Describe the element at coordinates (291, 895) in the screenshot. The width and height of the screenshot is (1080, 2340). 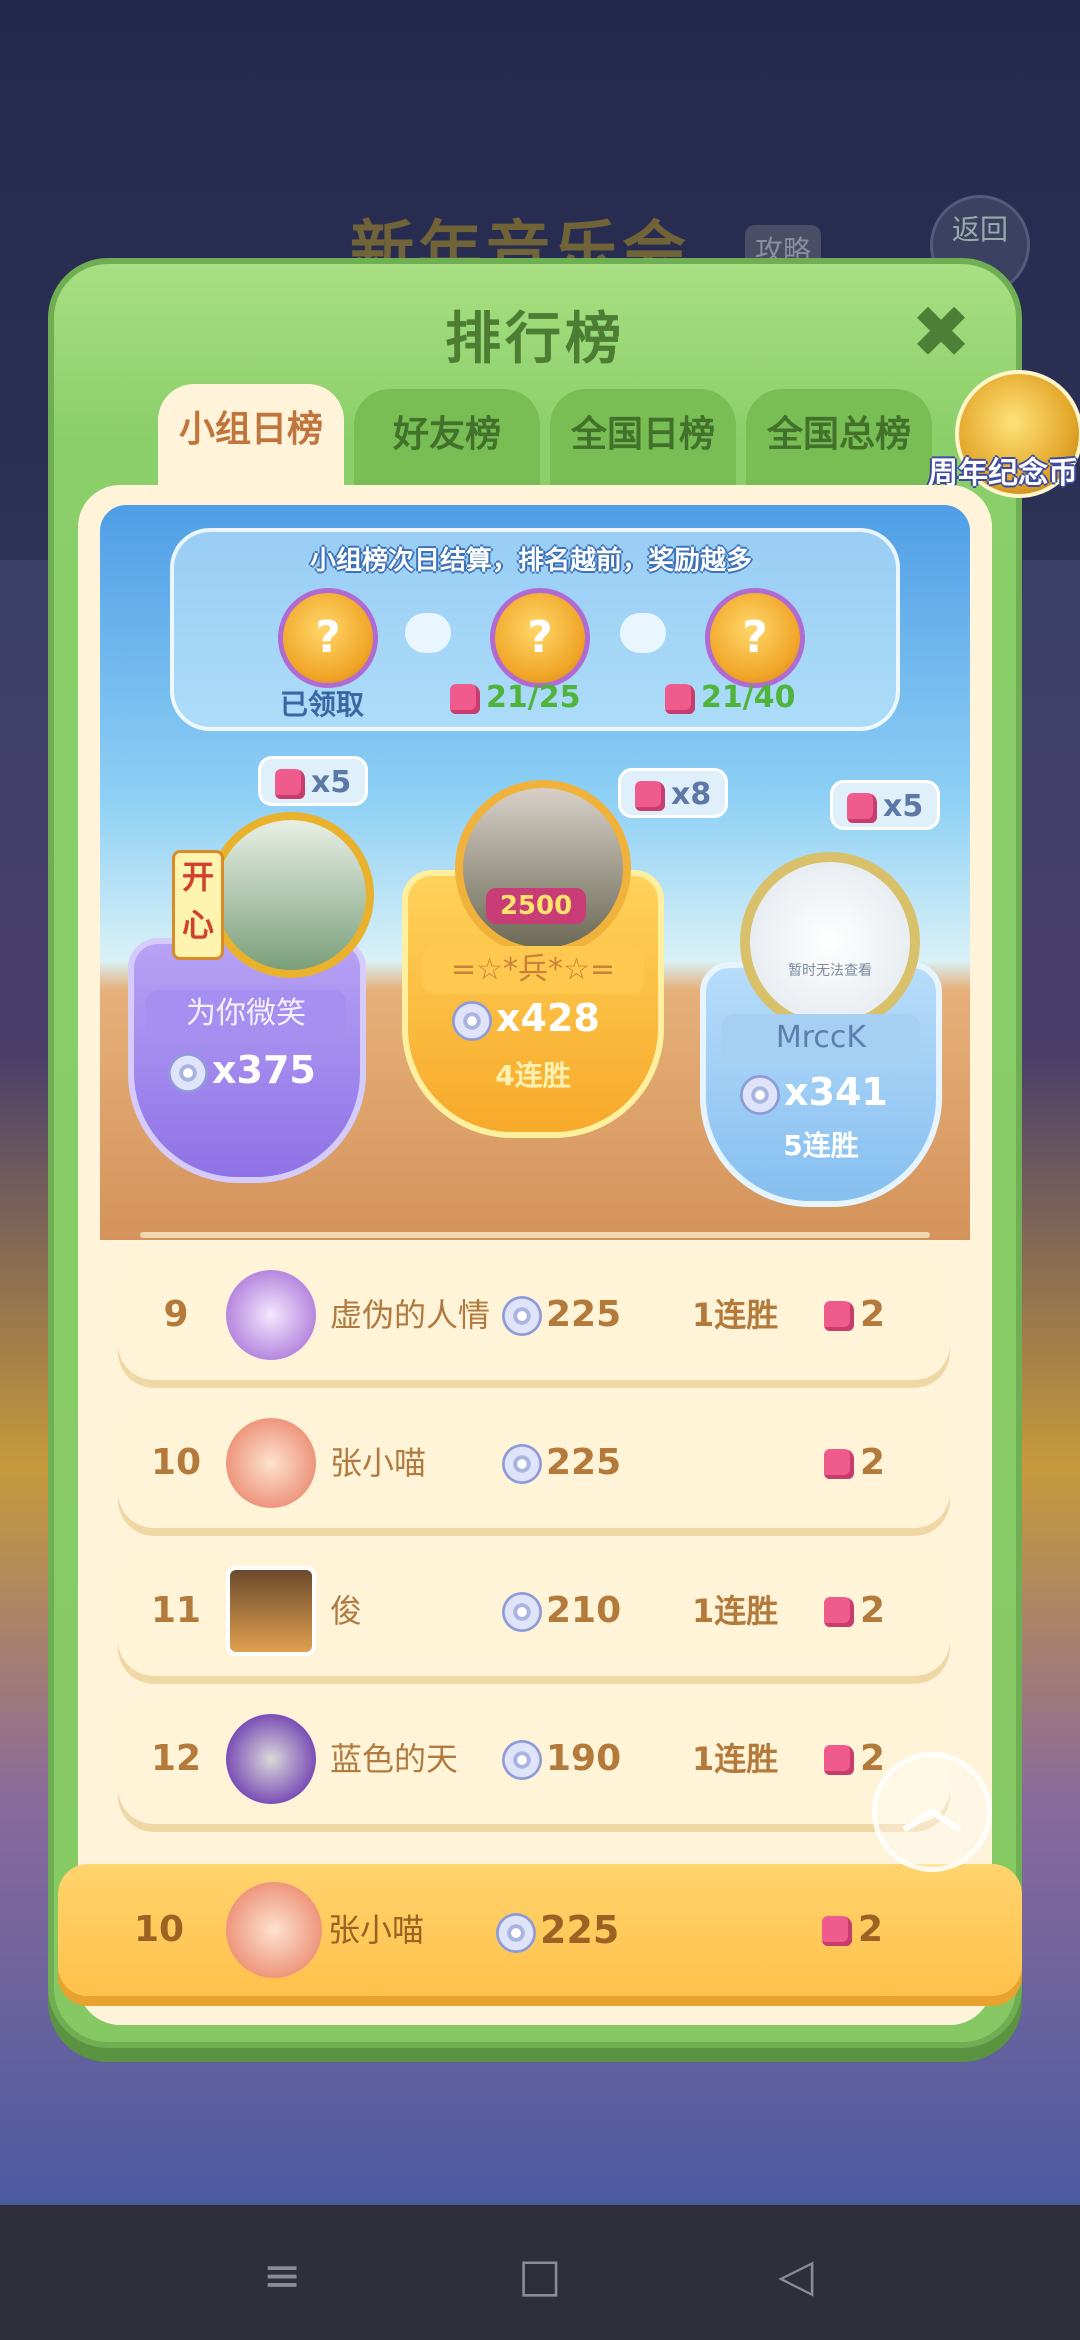
I see `second-avatar` at that location.